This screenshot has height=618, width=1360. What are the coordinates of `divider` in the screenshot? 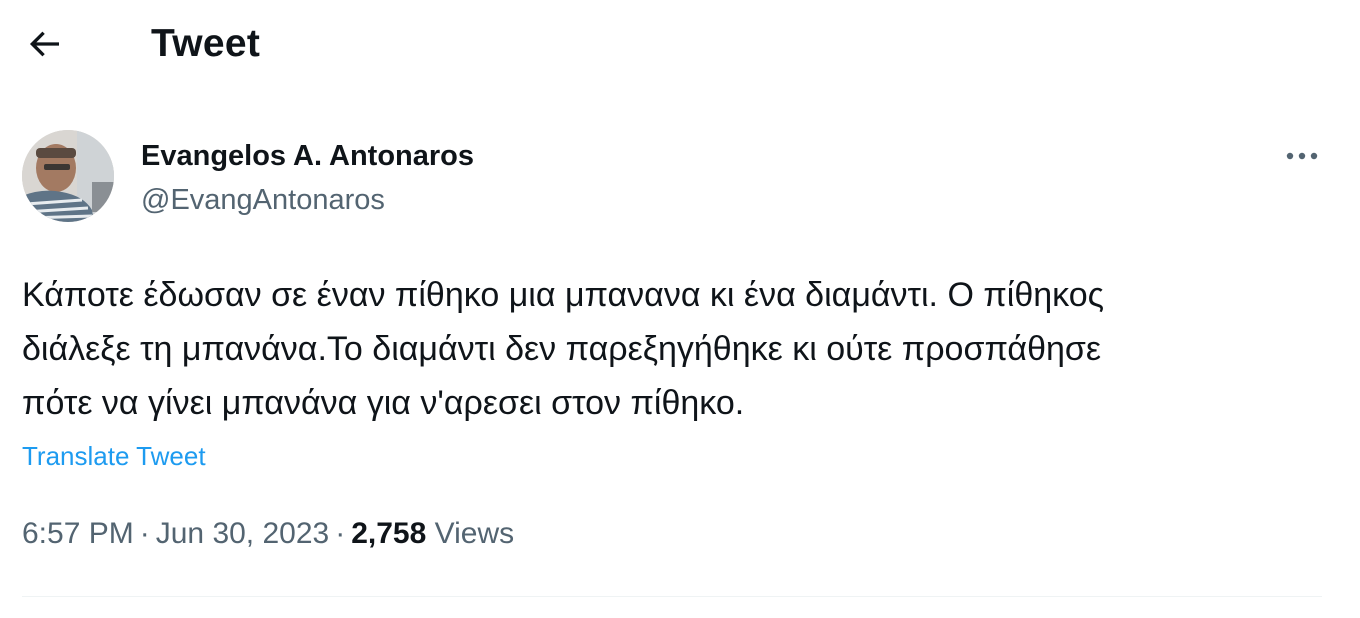 It's located at (672, 596).